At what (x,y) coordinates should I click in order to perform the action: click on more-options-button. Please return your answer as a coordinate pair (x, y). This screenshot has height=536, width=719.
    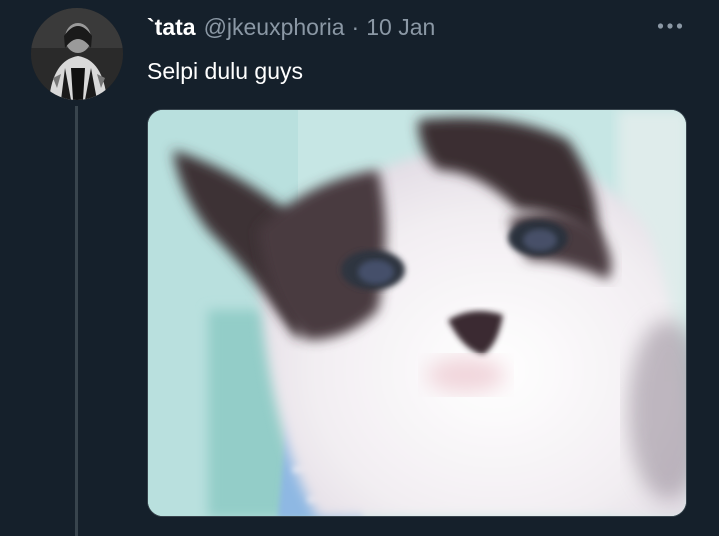
    Looking at the image, I should click on (670, 26).